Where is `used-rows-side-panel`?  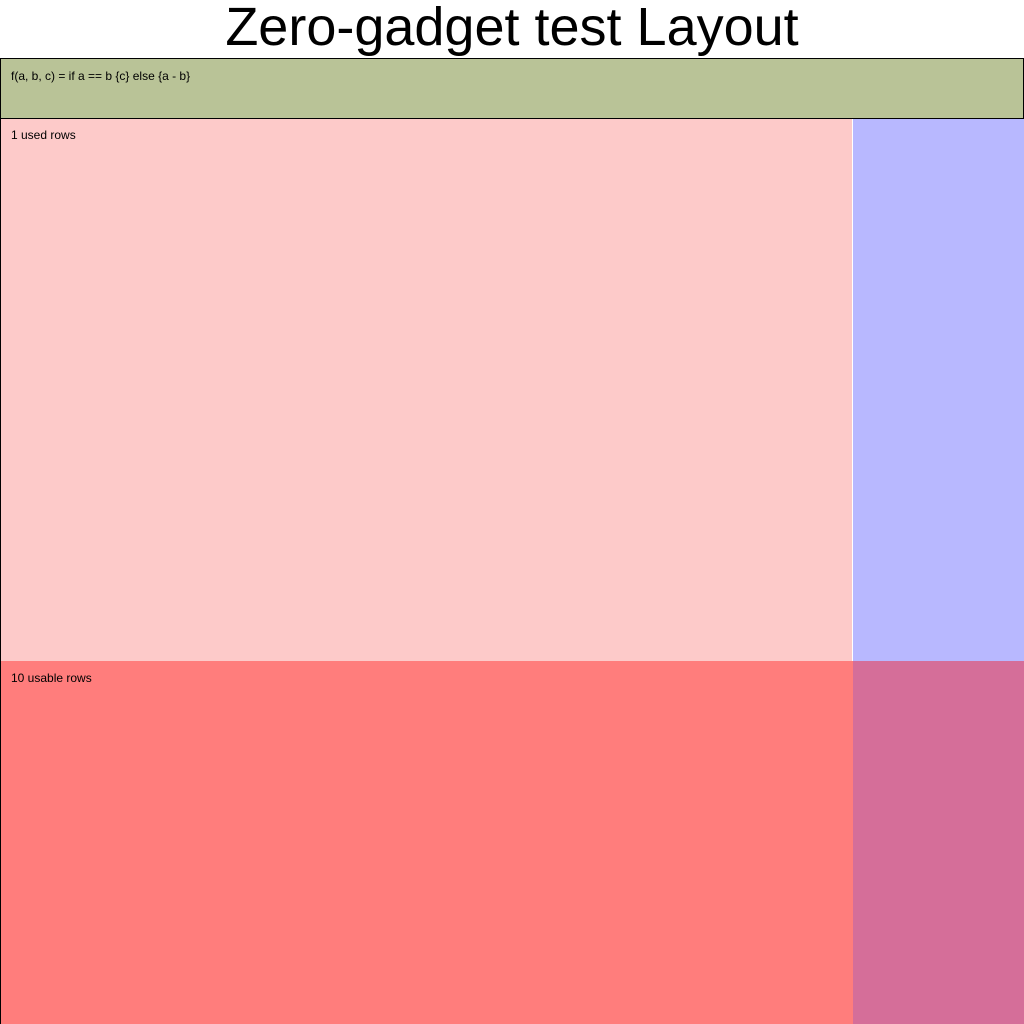 used-rows-side-panel is located at coordinates (938, 389).